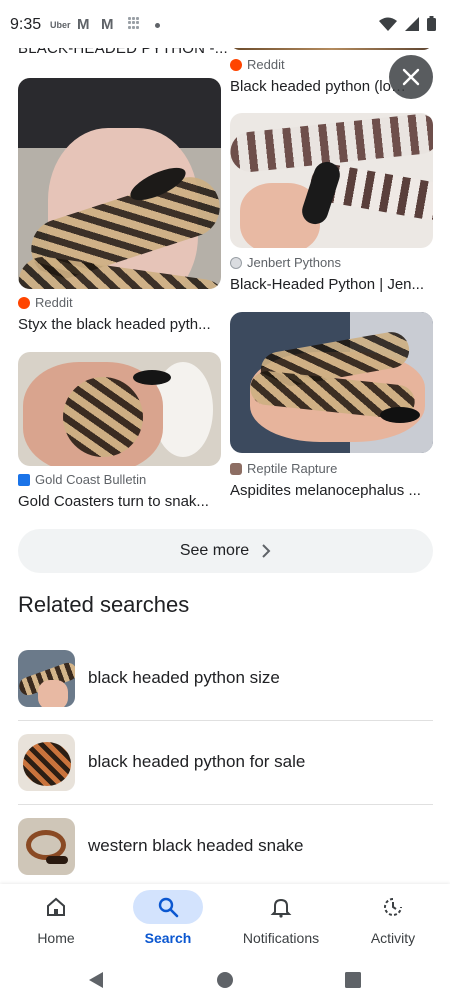 The height and width of the screenshot is (1000, 450). What do you see at coordinates (285, 262) in the screenshot?
I see `result-source: Jenbert Pythons` at bounding box center [285, 262].